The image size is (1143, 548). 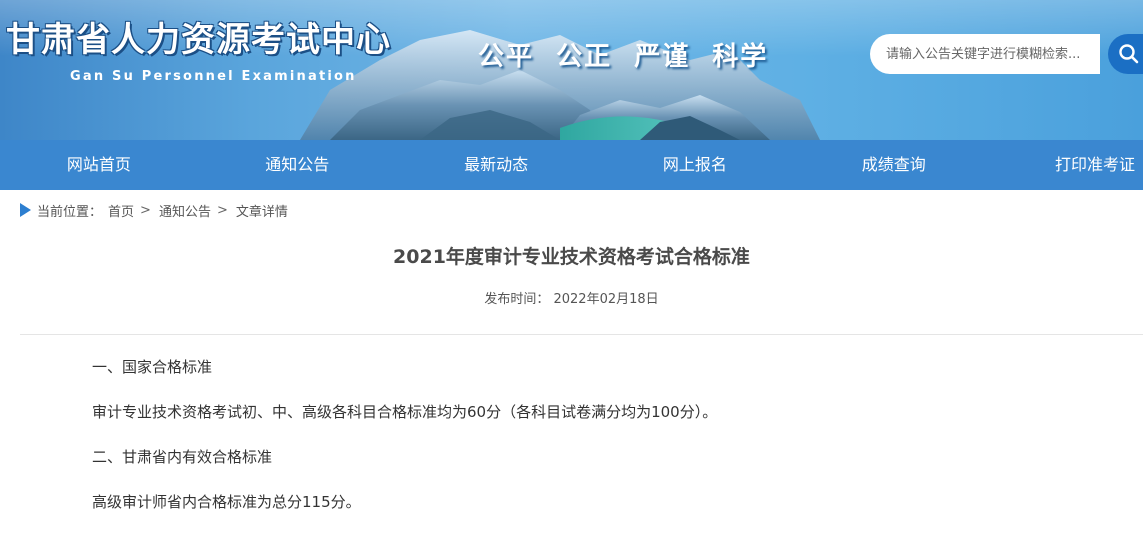 What do you see at coordinates (606, 299) in the screenshot?
I see `publish-date-value: 2022年02月18日` at bounding box center [606, 299].